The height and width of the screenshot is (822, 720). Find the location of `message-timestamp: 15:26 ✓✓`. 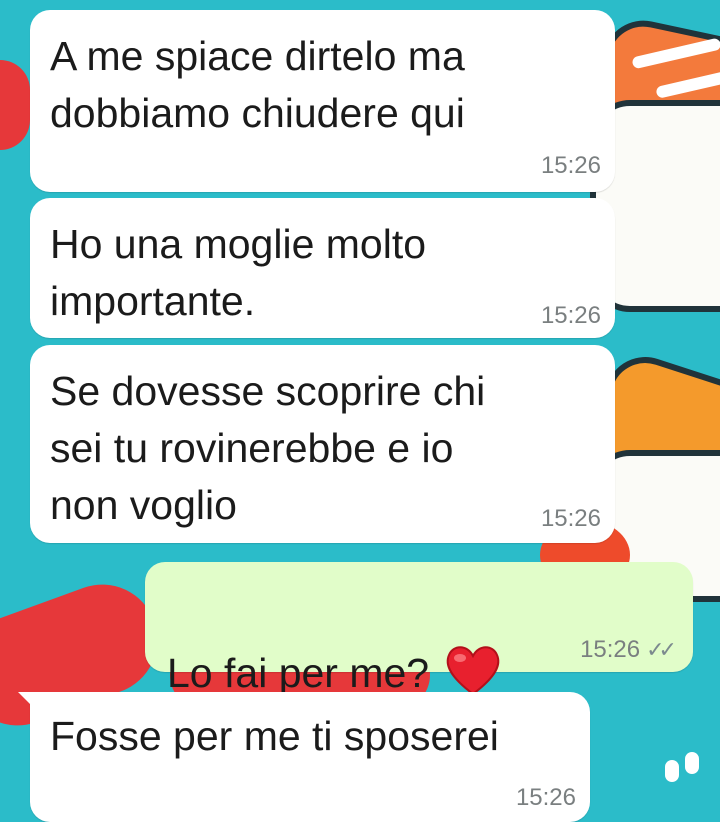

message-timestamp: 15:26 ✓✓ is located at coordinates (628, 649).